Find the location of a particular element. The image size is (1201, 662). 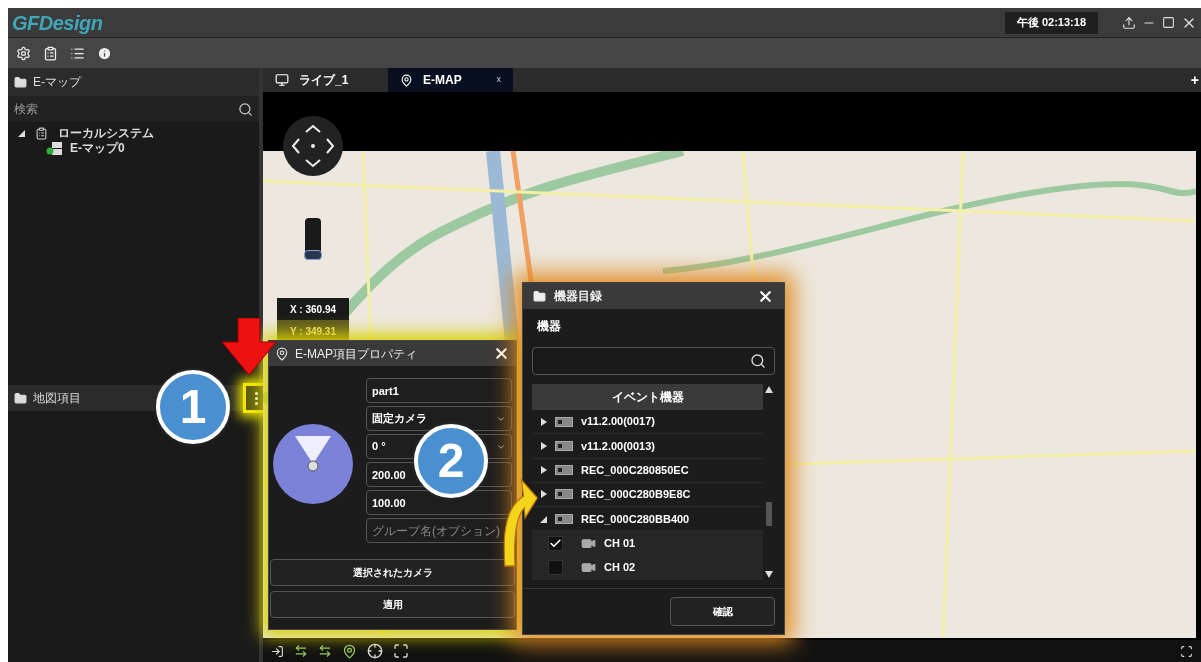

section-label: 機器 is located at coordinates (549, 326).